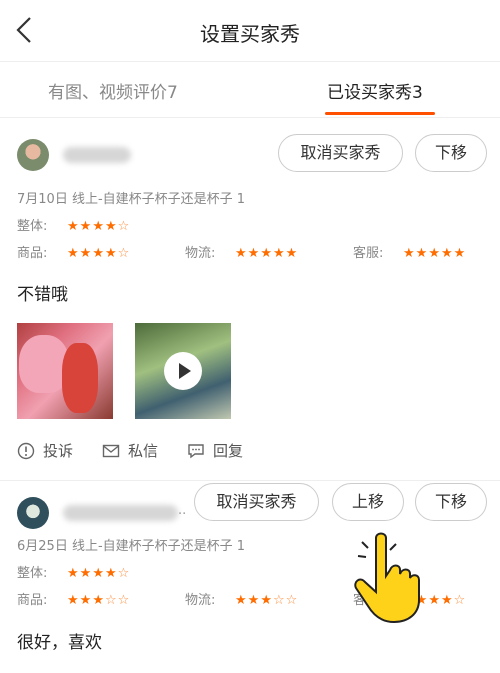 The width and height of the screenshot is (500, 673). I want to click on comment-icon, so click(196, 450).